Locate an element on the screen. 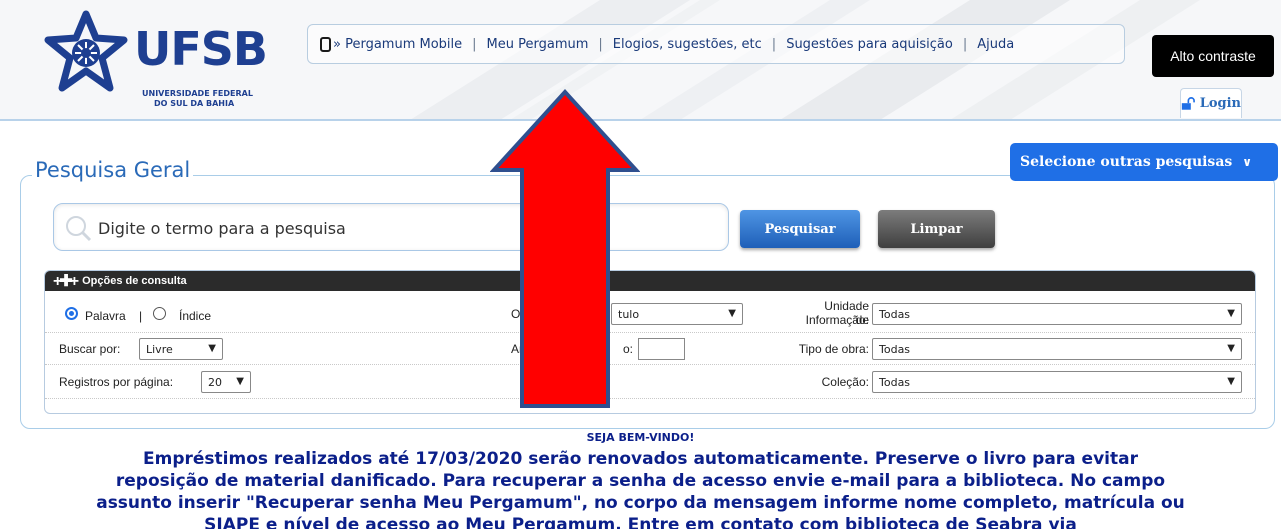 The width and height of the screenshot is (1281, 529). registros-select: 20 ▼ is located at coordinates (226, 382).